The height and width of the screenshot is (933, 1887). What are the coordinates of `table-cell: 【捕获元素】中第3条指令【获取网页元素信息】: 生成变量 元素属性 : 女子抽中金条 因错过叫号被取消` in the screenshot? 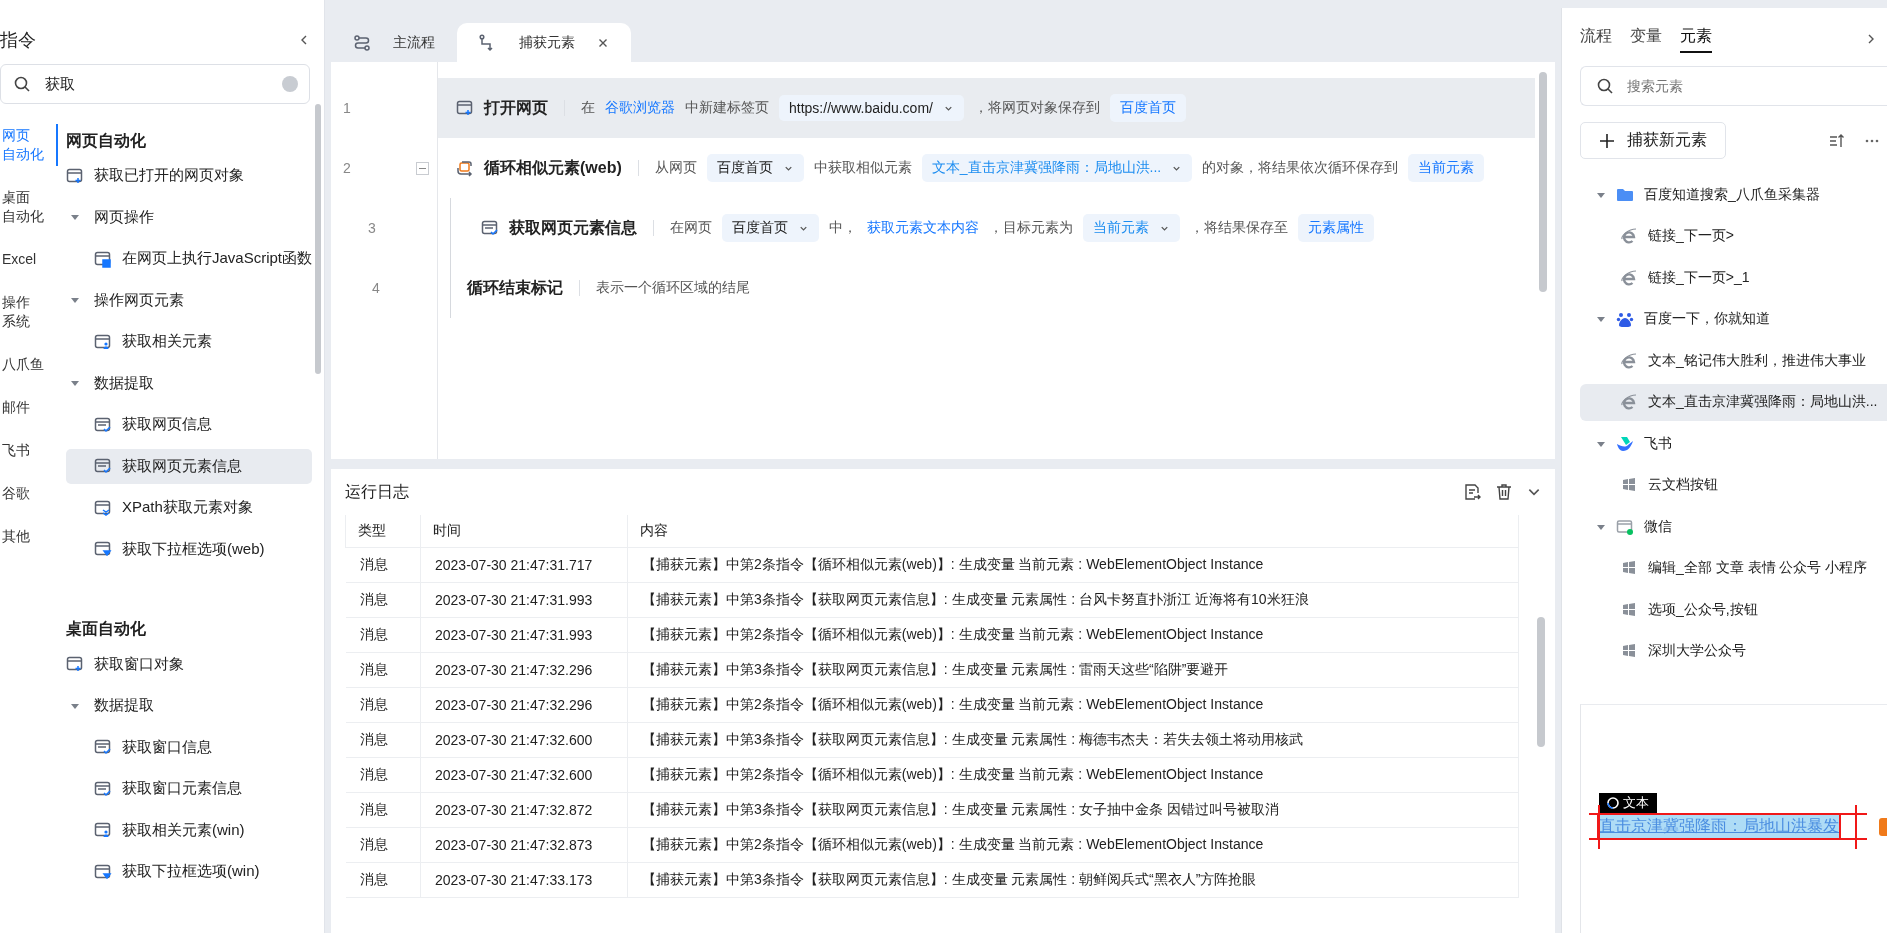 It's located at (1073, 810).